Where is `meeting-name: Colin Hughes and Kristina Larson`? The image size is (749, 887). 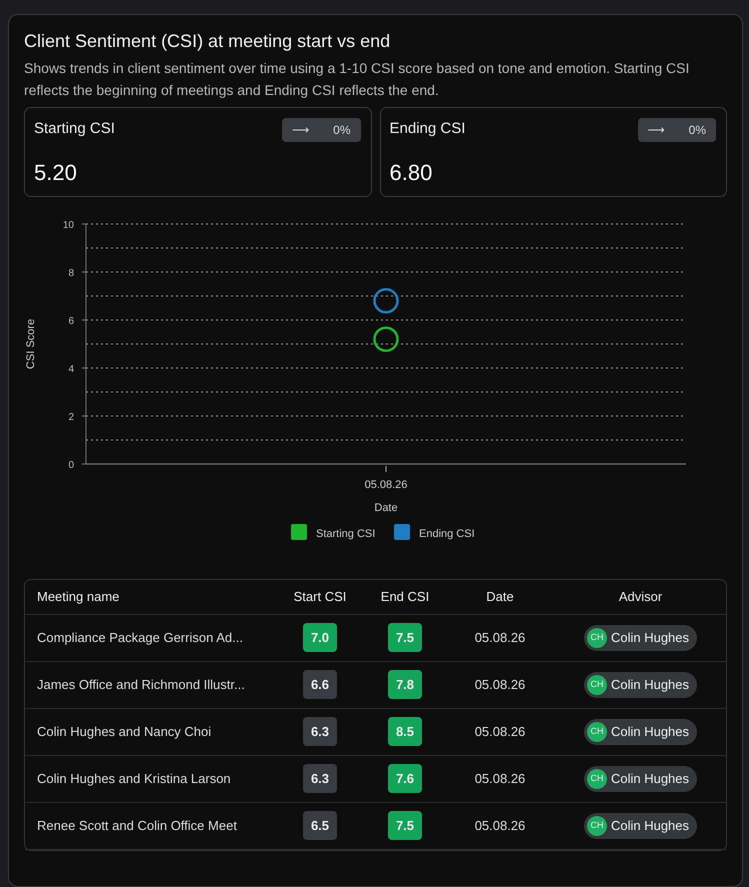 meeting-name: Colin Hughes and Kristina Larson is located at coordinates (134, 779).